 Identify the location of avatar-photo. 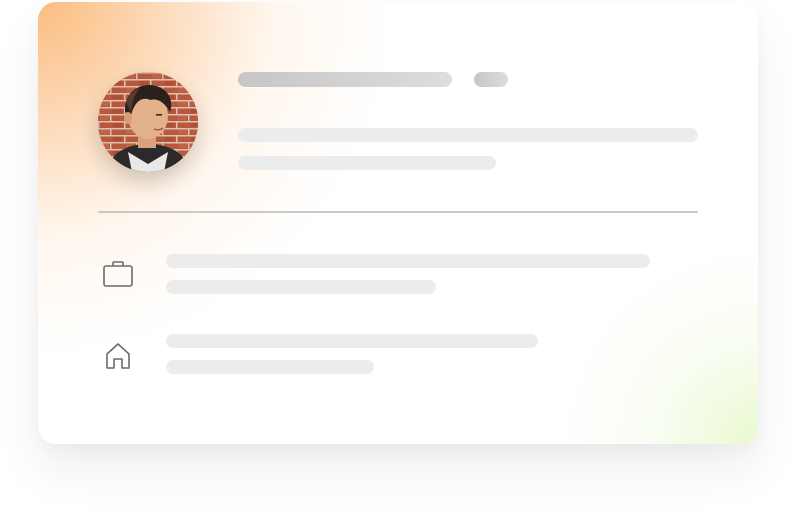
(148, 122).